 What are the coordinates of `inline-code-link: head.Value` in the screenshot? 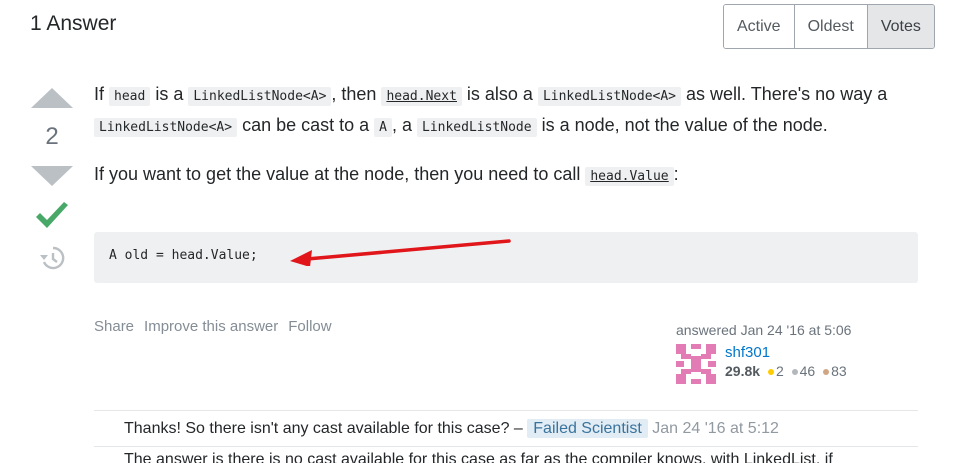 It's located at (629, 175).